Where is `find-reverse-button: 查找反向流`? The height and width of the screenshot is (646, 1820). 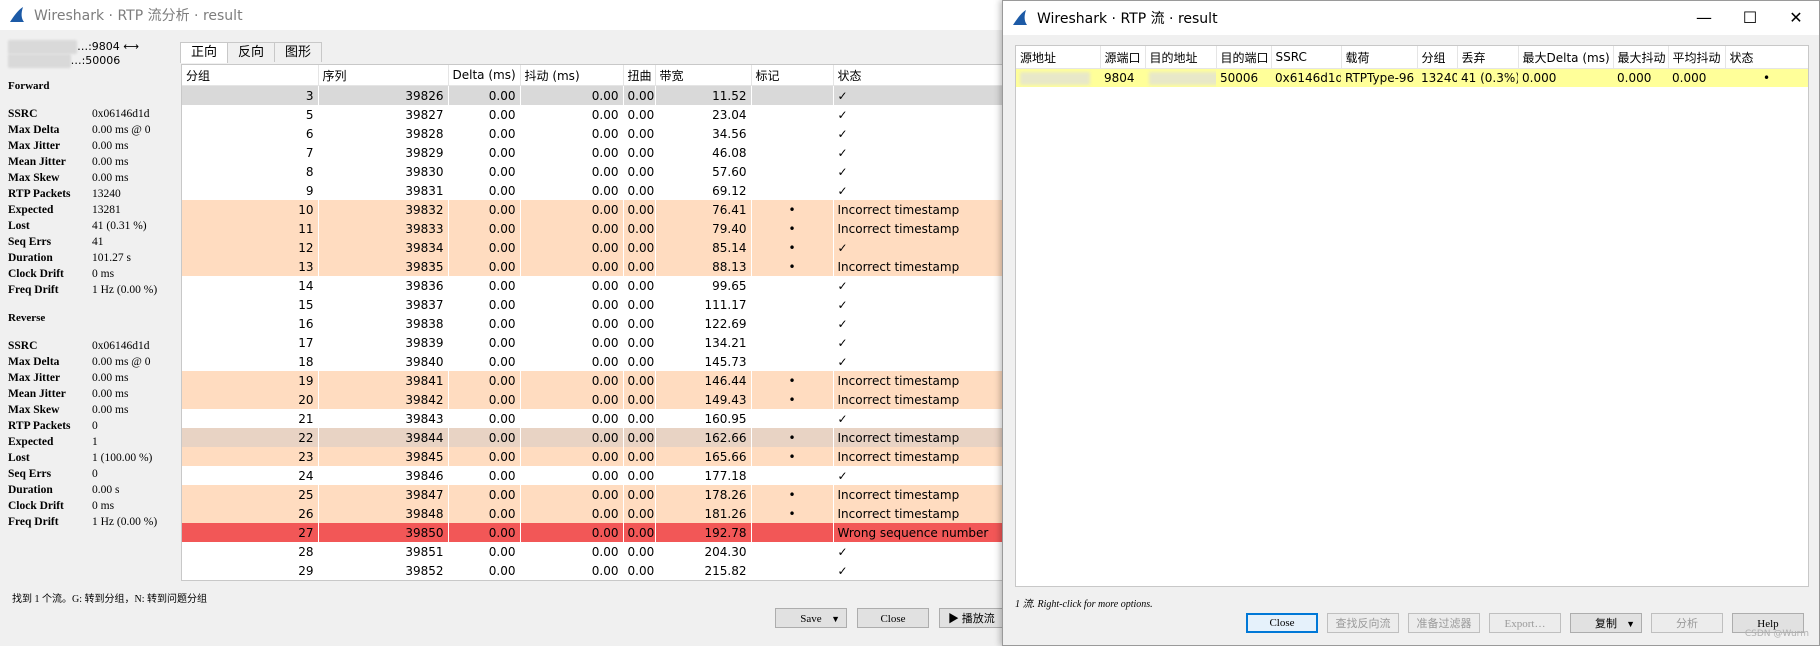 find-reverse-button: 查找反向流 is located at coordinates (1363, 623).